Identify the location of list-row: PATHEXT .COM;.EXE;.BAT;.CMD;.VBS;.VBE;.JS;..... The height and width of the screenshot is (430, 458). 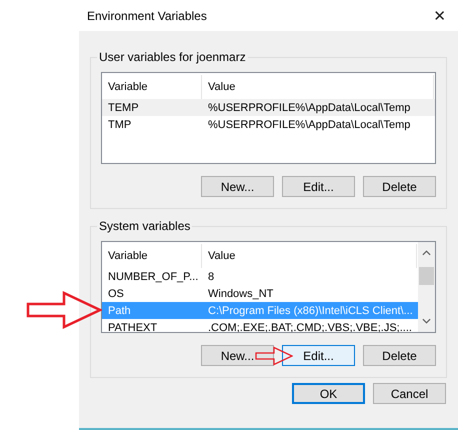
(260, 325).